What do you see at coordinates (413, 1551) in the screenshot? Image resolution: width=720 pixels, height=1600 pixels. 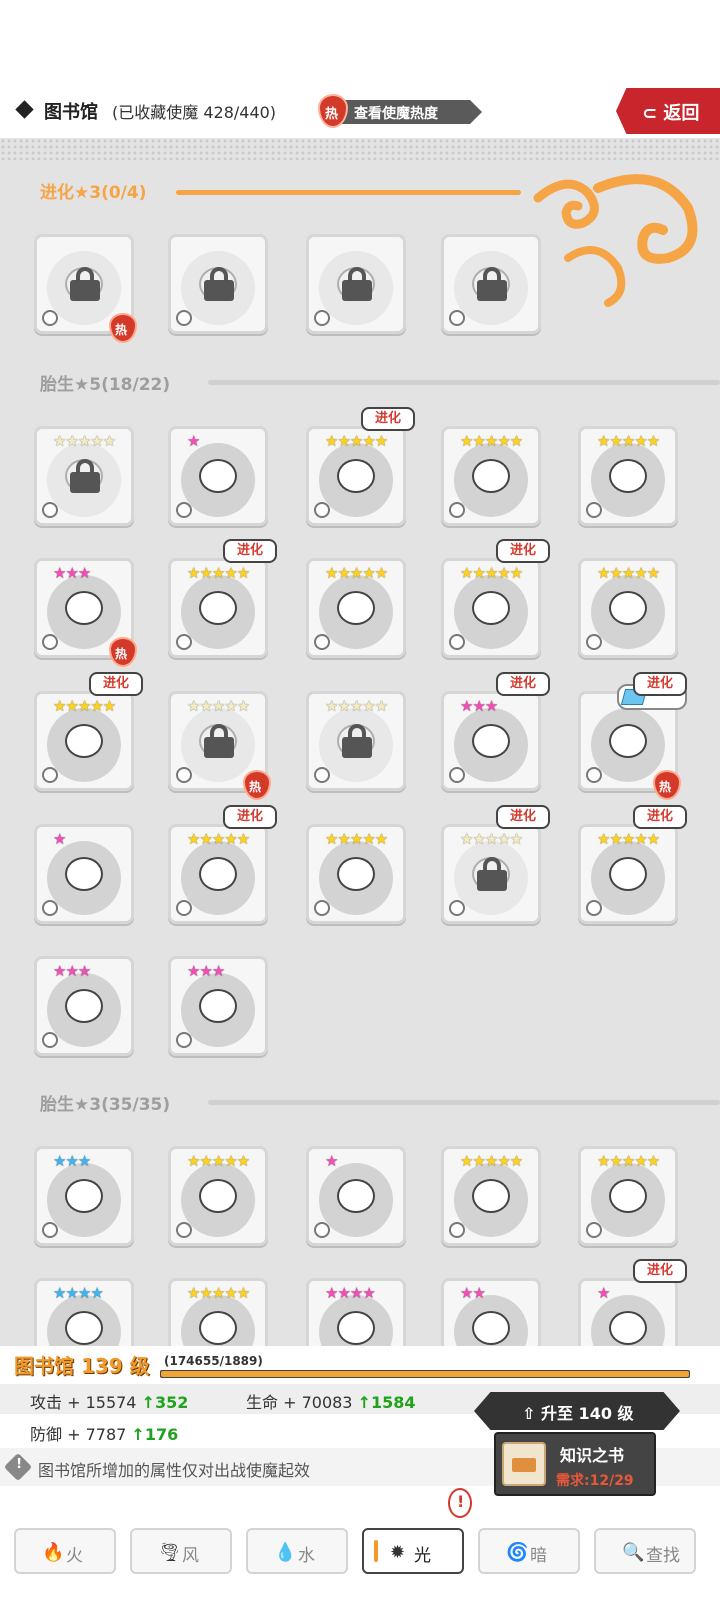 I see `tab-light: ✹ 光` at bounding box center [413, 1551].